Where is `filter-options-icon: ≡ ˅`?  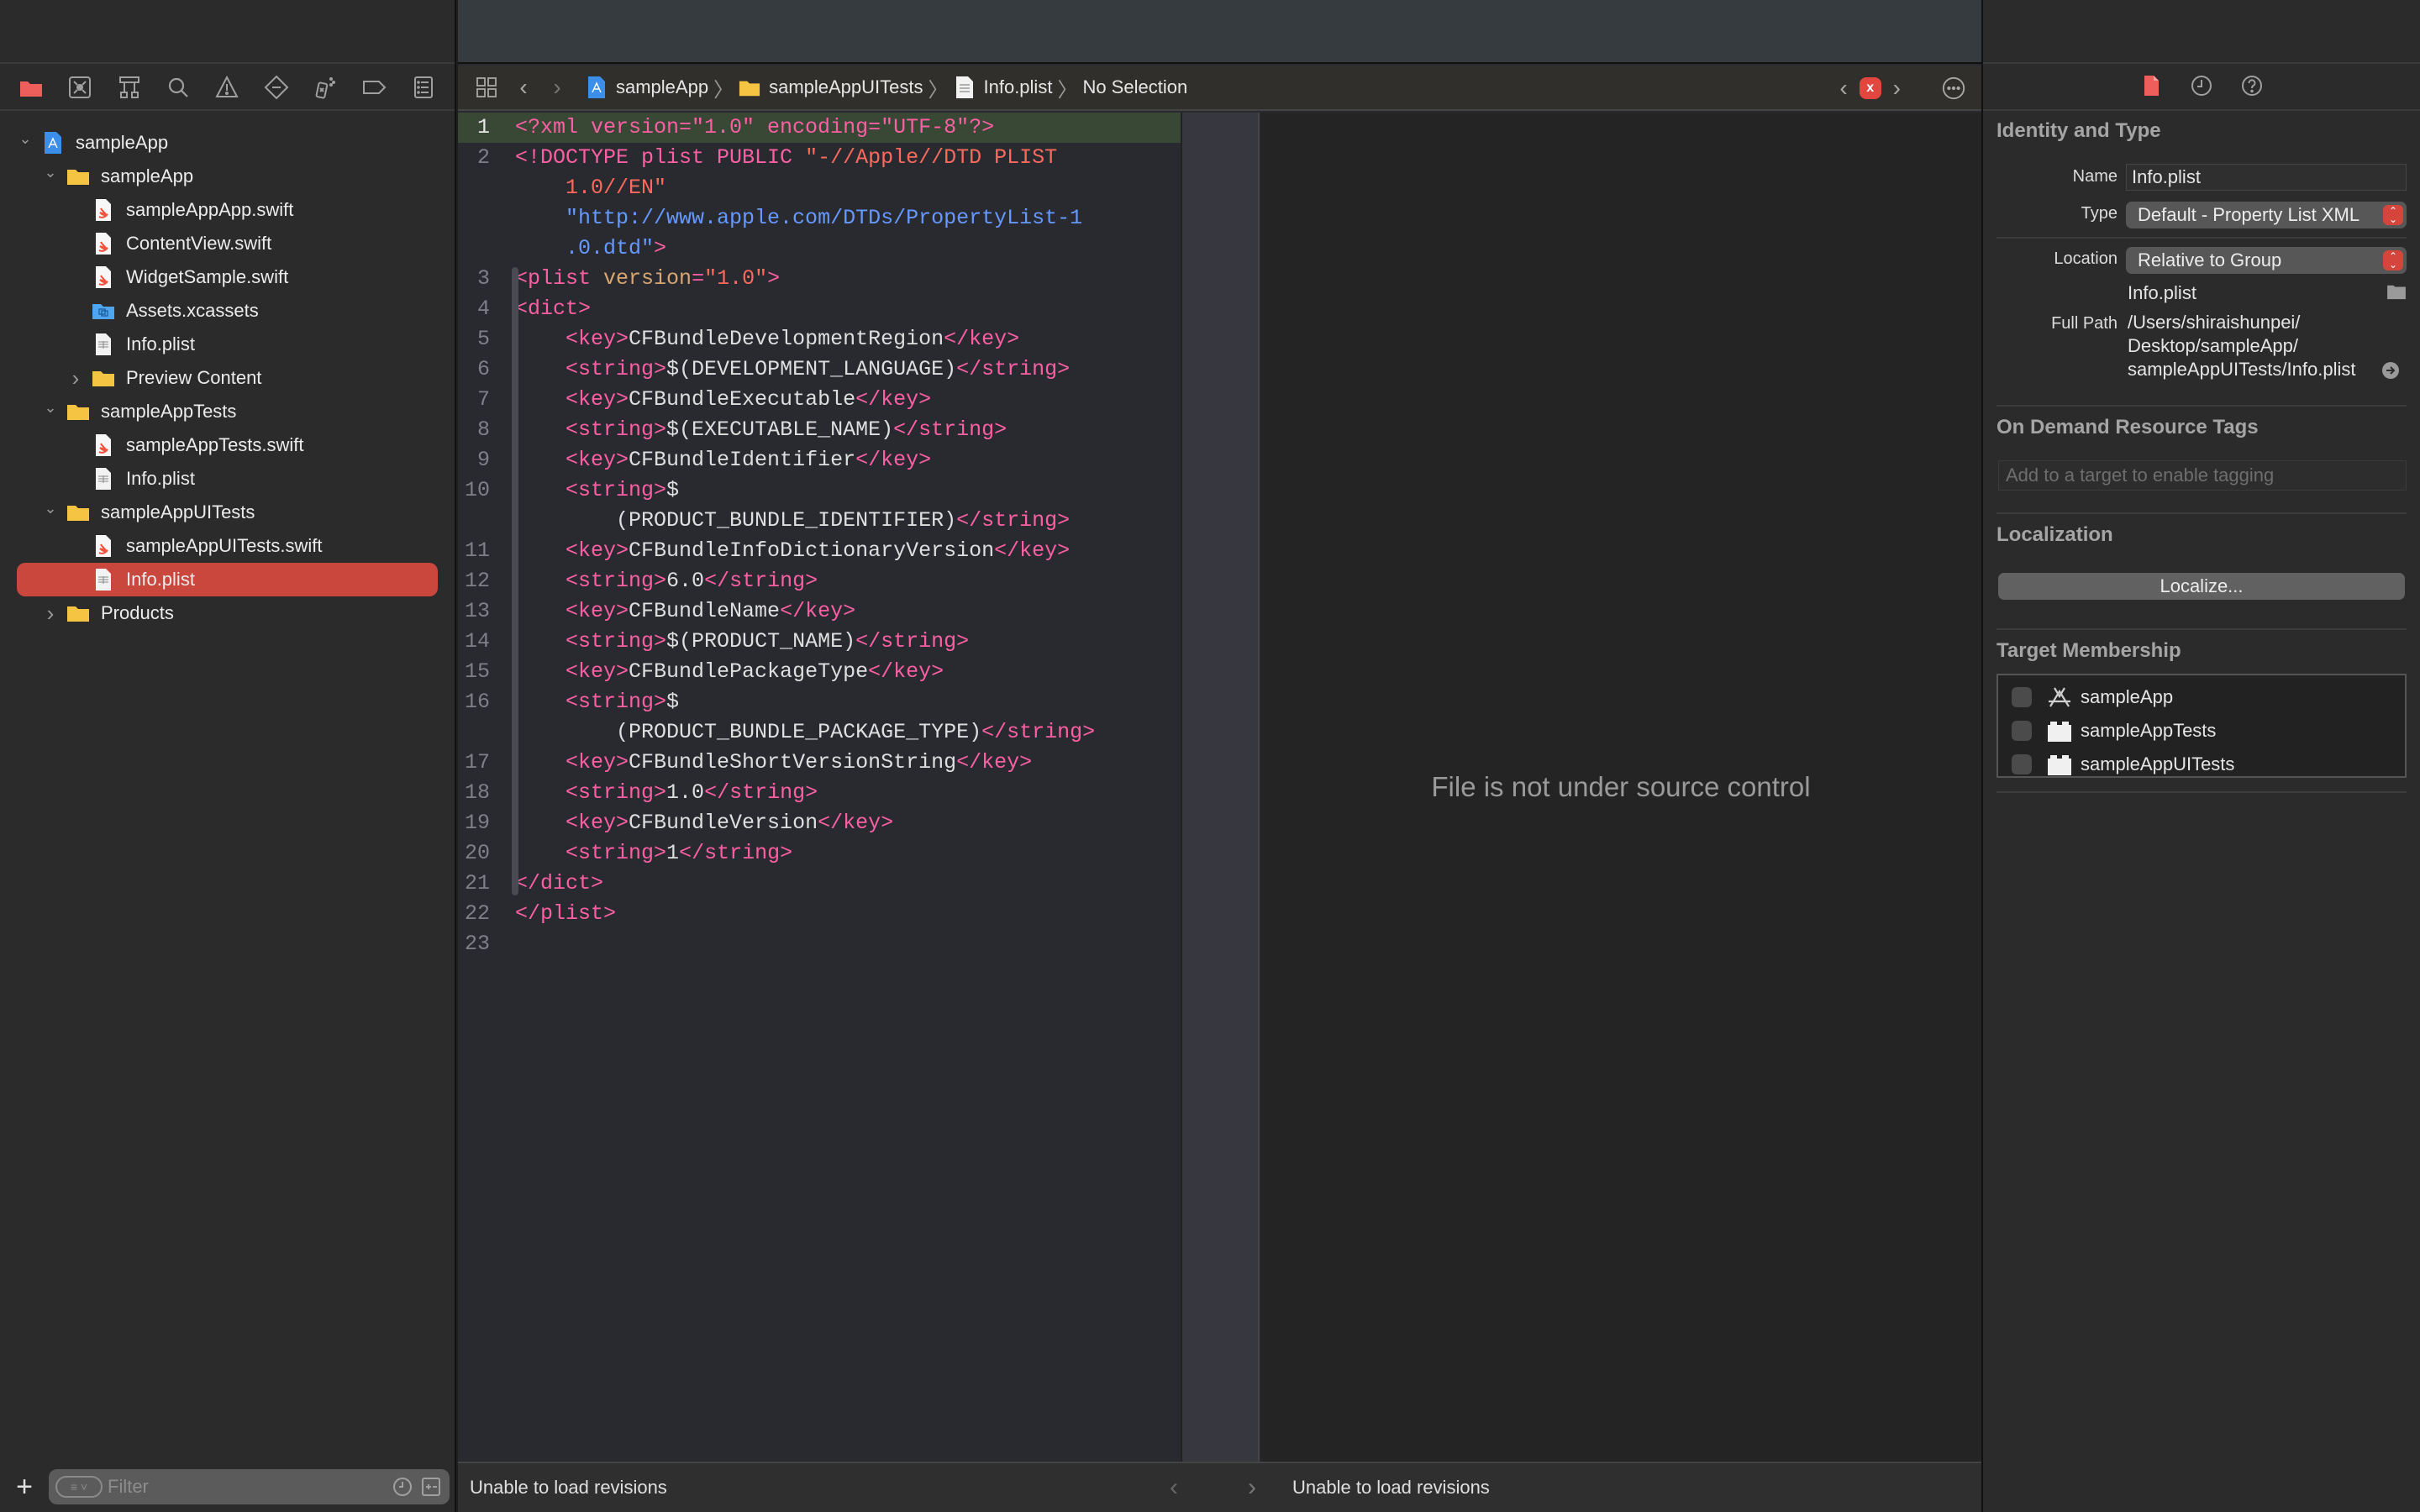
filter-options-icon: ≡ ˅ is located at coordinates (79, 1487).